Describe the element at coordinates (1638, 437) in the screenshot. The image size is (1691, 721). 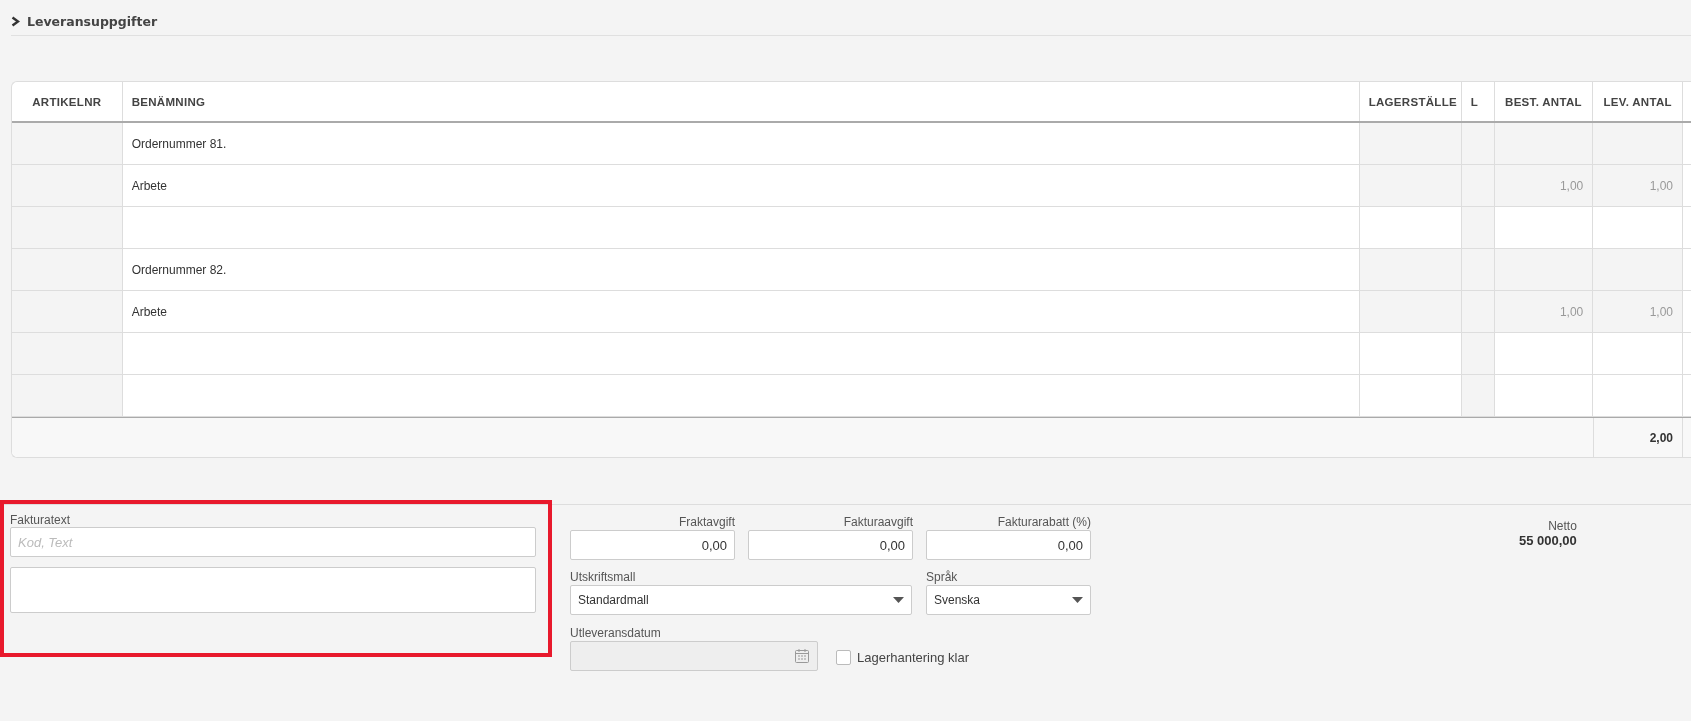
I see `total-cell: 2,00` at that location.